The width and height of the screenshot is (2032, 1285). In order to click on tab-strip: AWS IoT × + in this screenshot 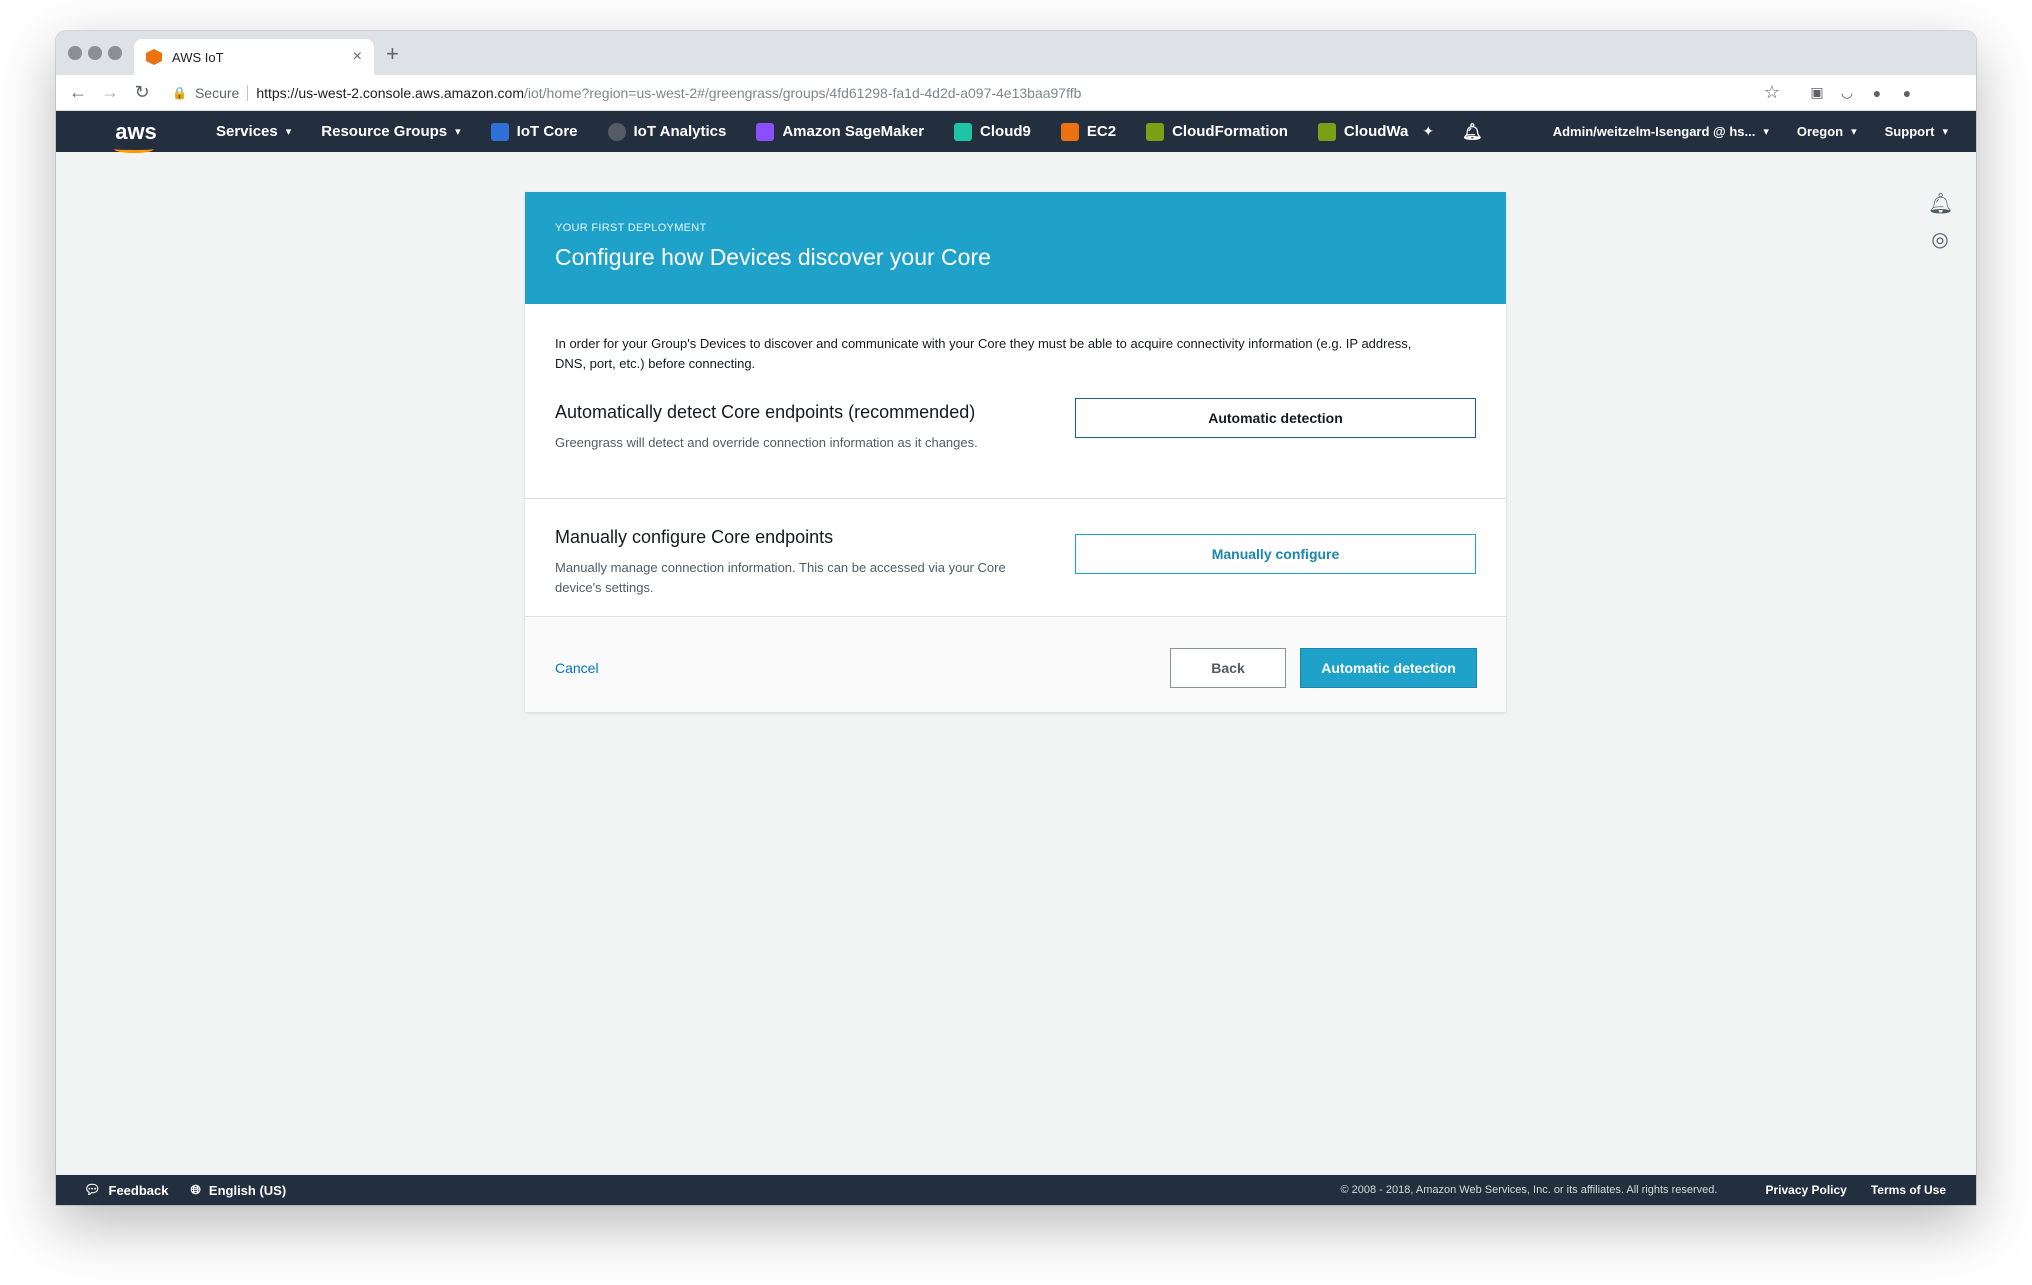, I will do `click(1016, 53)`.